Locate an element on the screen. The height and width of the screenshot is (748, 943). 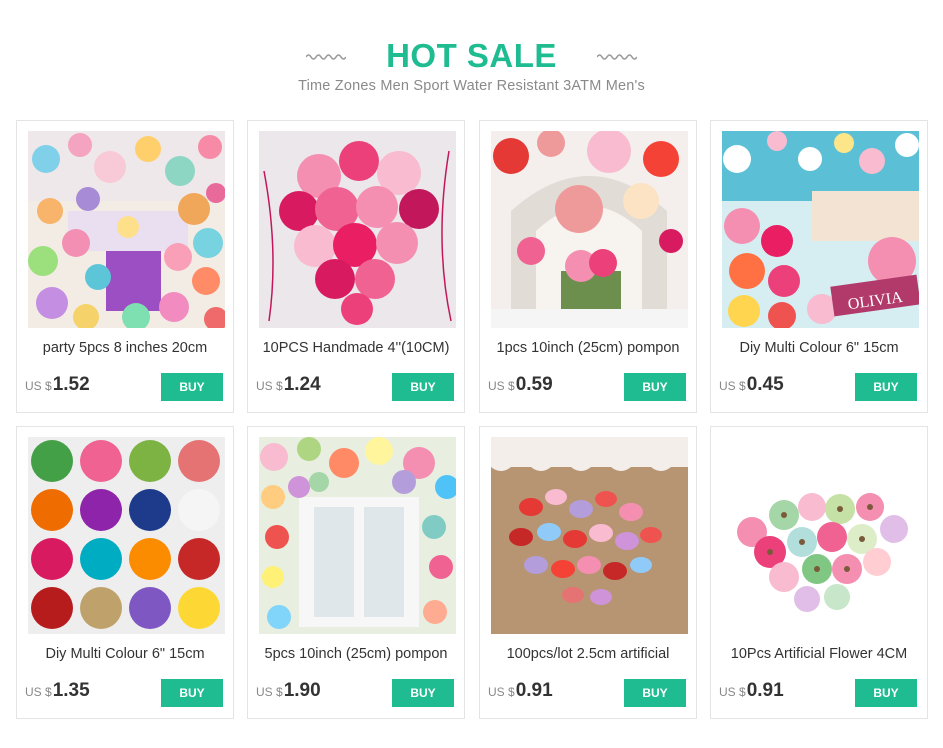
product-price: US $1.90 is located at coordinates (288, 691).